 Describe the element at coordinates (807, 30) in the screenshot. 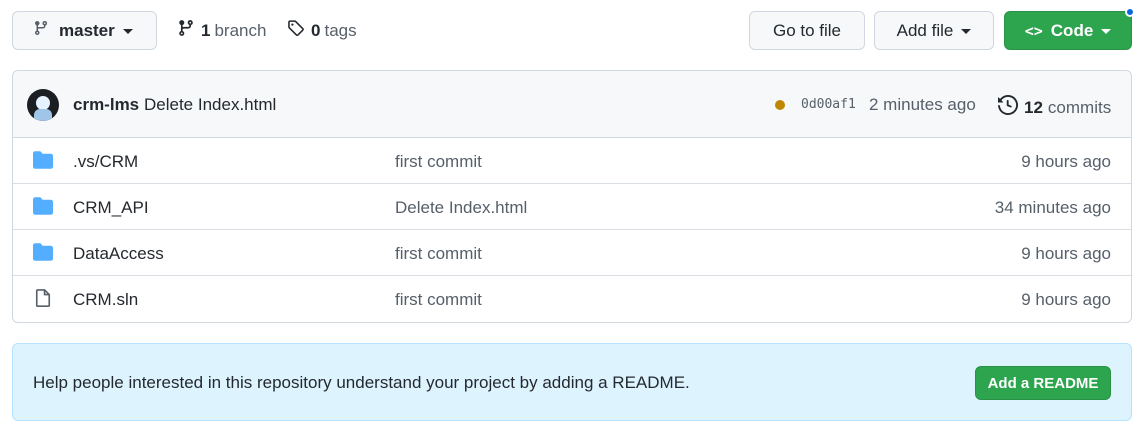

I see `go-to-file-button: Go to file` at that location.